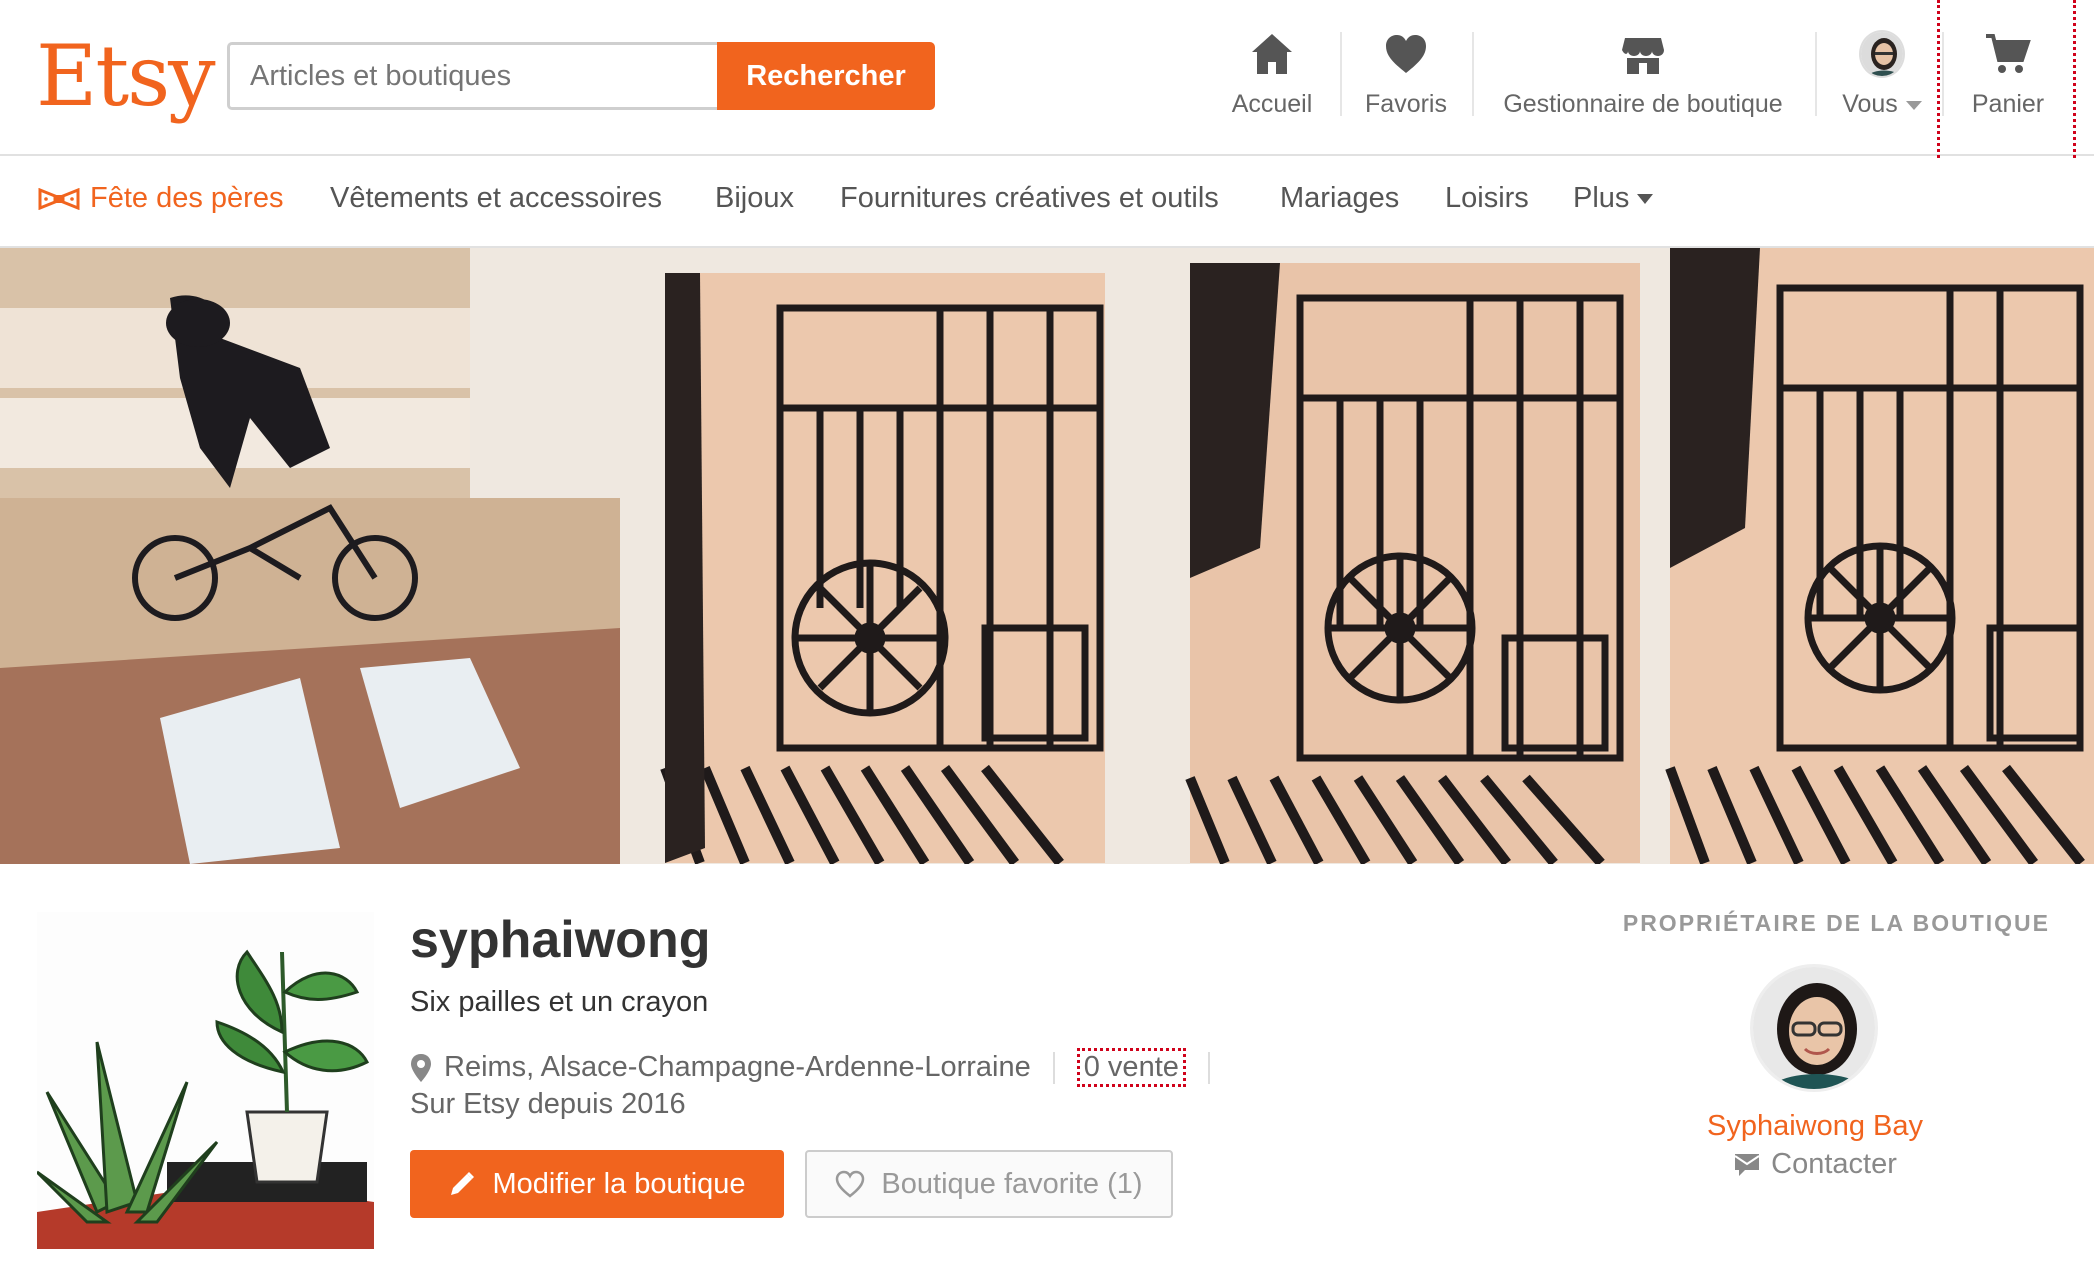 Image resolution: width=2094 pixels, height=1268 pixels. Describe the element at coordinates (126, 76) in the screenshot. I see `etsy-logo: Etsy` at that location.